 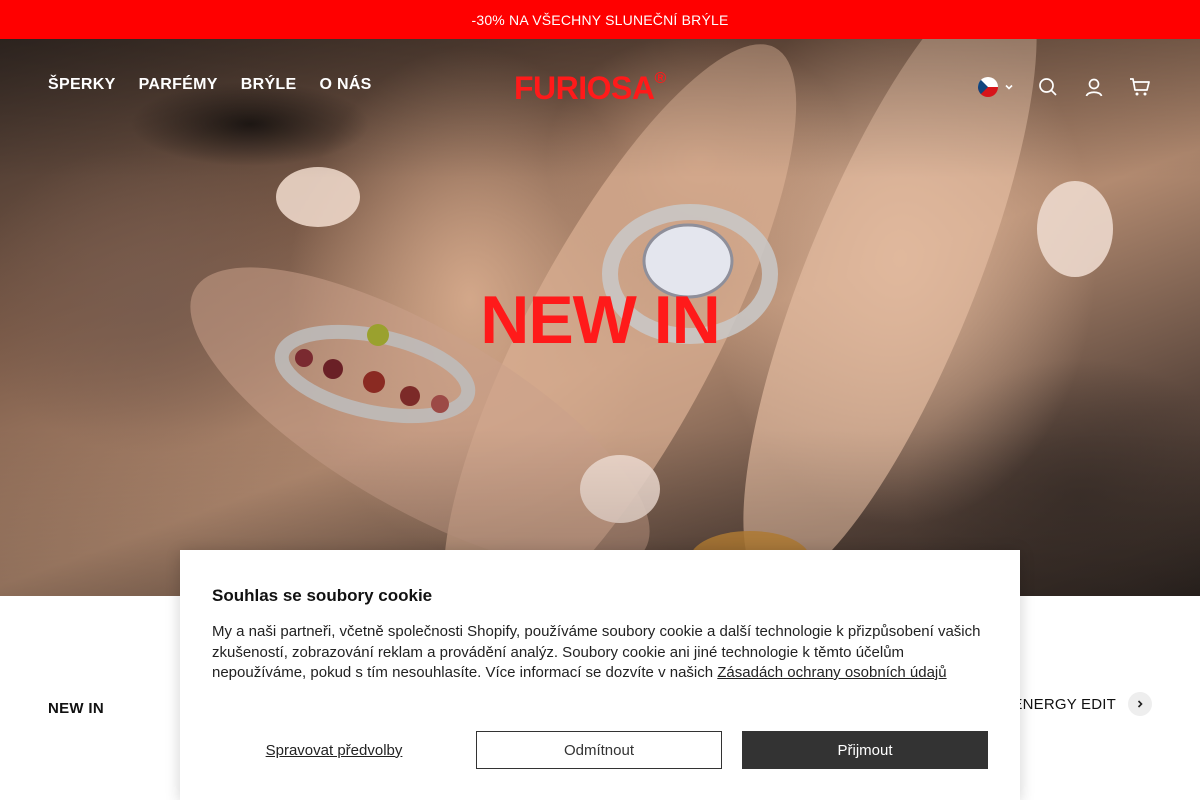 I want to click on cookie-title: Souhlas se soubory cookie, so click(x=322, y=595).